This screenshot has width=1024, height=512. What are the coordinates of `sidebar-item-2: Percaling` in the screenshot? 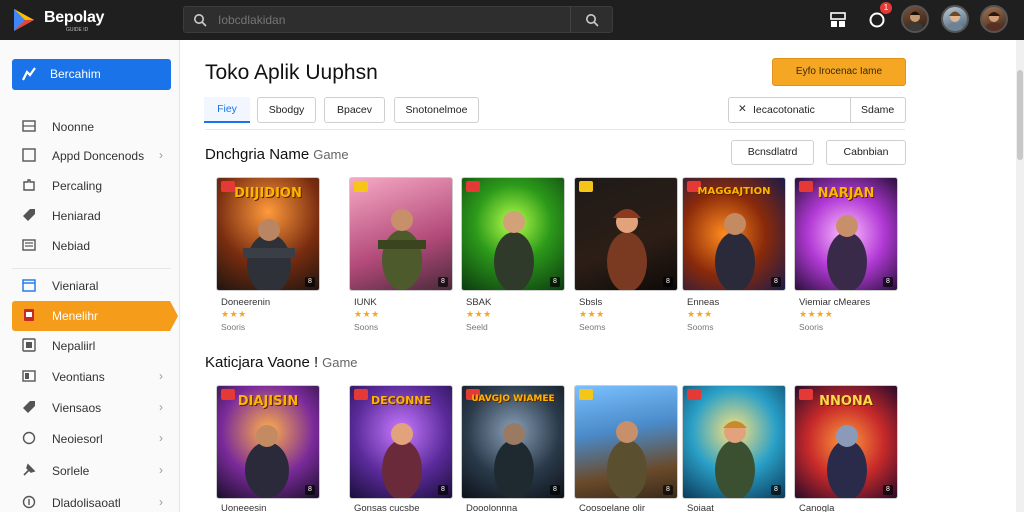 It's located at (91, 186).